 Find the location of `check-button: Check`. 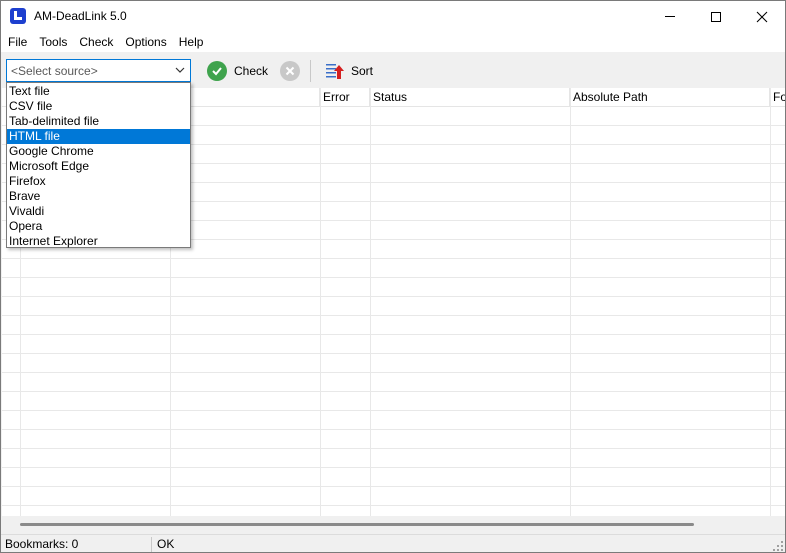

check-button: Check is located at coordinates (237, 70).